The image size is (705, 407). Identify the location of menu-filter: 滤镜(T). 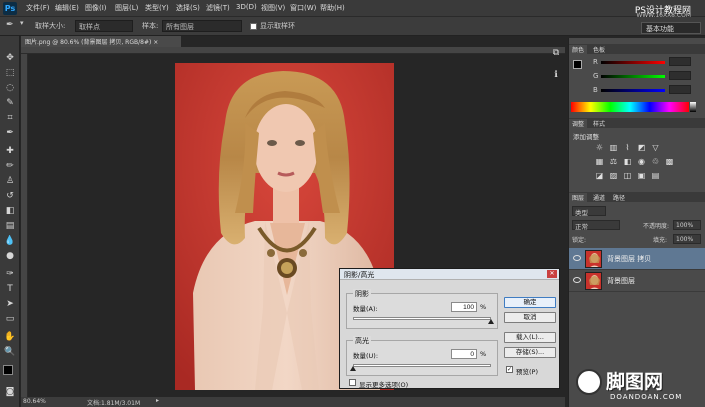
(218, 8).